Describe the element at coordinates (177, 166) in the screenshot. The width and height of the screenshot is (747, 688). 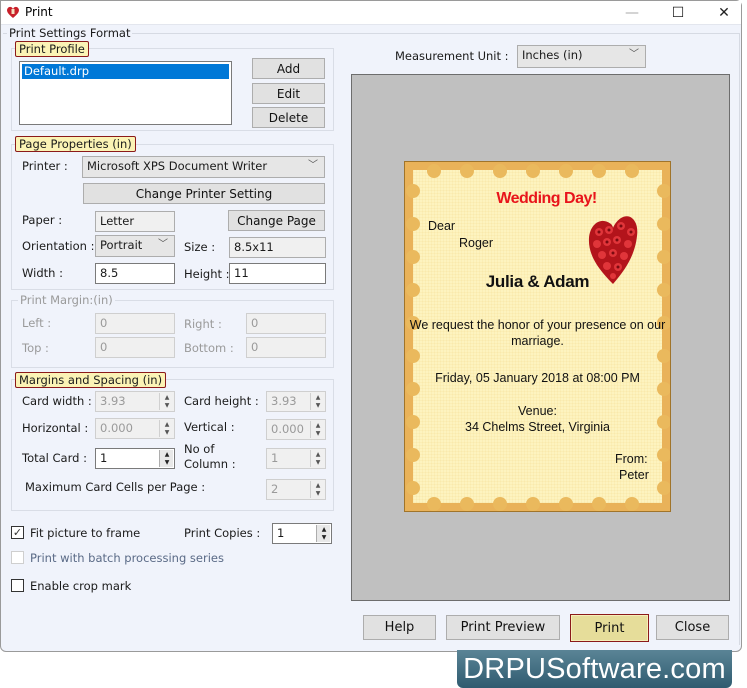
I see `printer-value: Microsoft XPS Document Writer` at that location.